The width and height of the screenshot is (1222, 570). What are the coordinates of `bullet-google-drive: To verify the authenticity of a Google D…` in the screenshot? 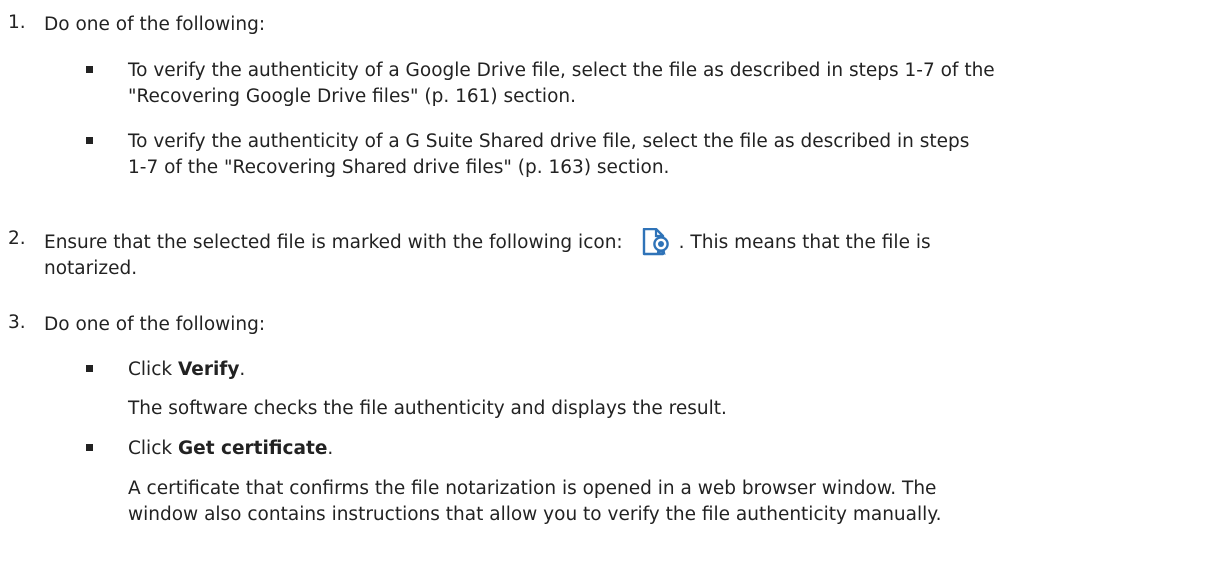 It's located at (650, 84).